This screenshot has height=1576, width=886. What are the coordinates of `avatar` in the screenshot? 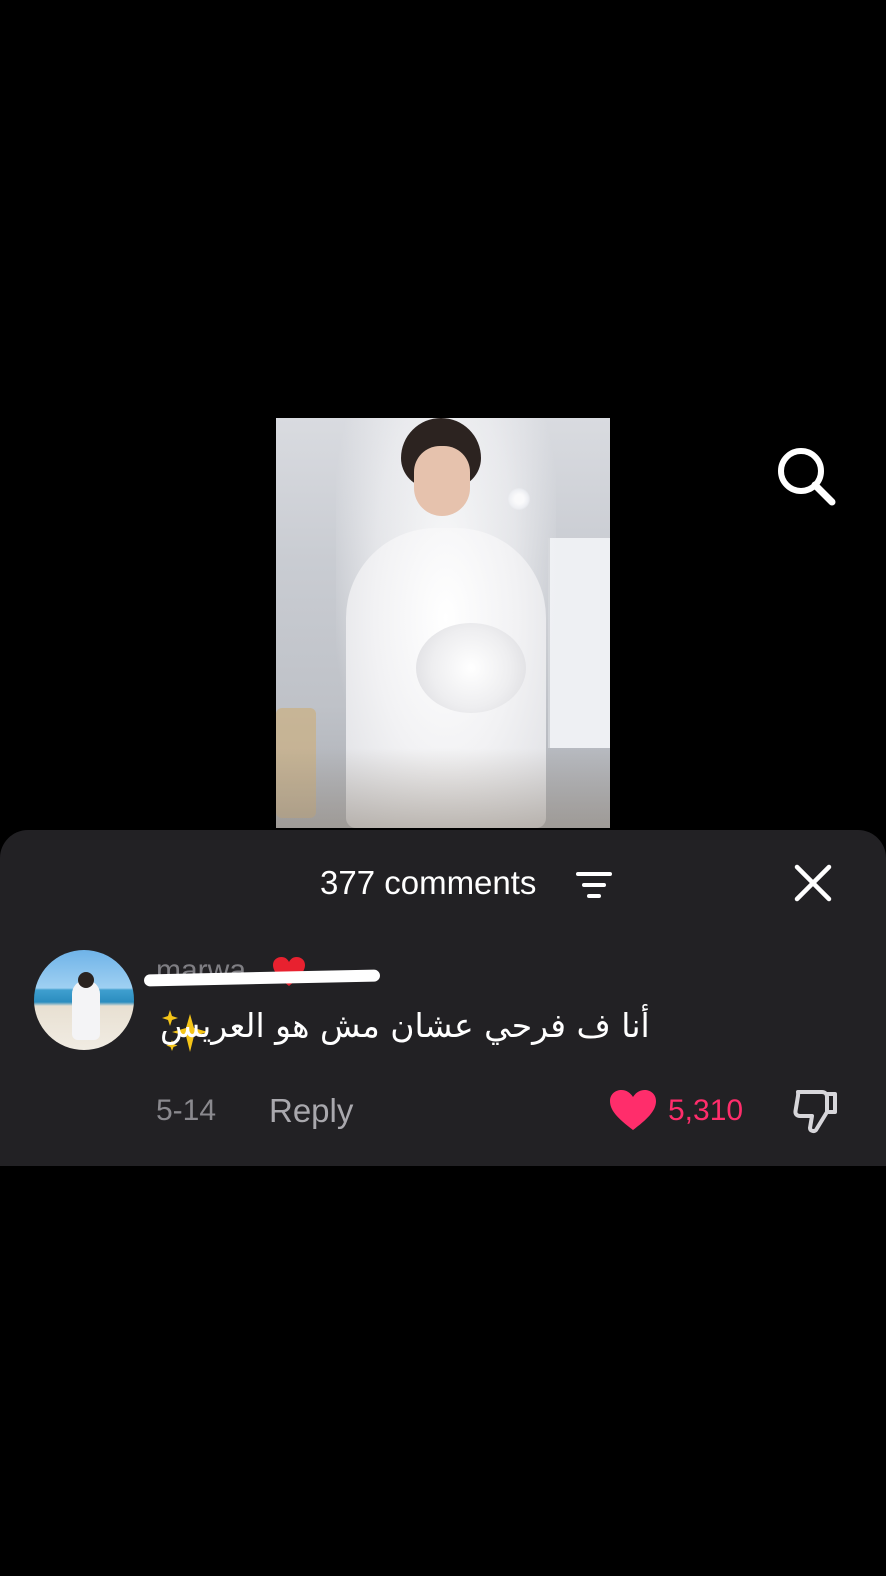 It's located at (84, 1000).